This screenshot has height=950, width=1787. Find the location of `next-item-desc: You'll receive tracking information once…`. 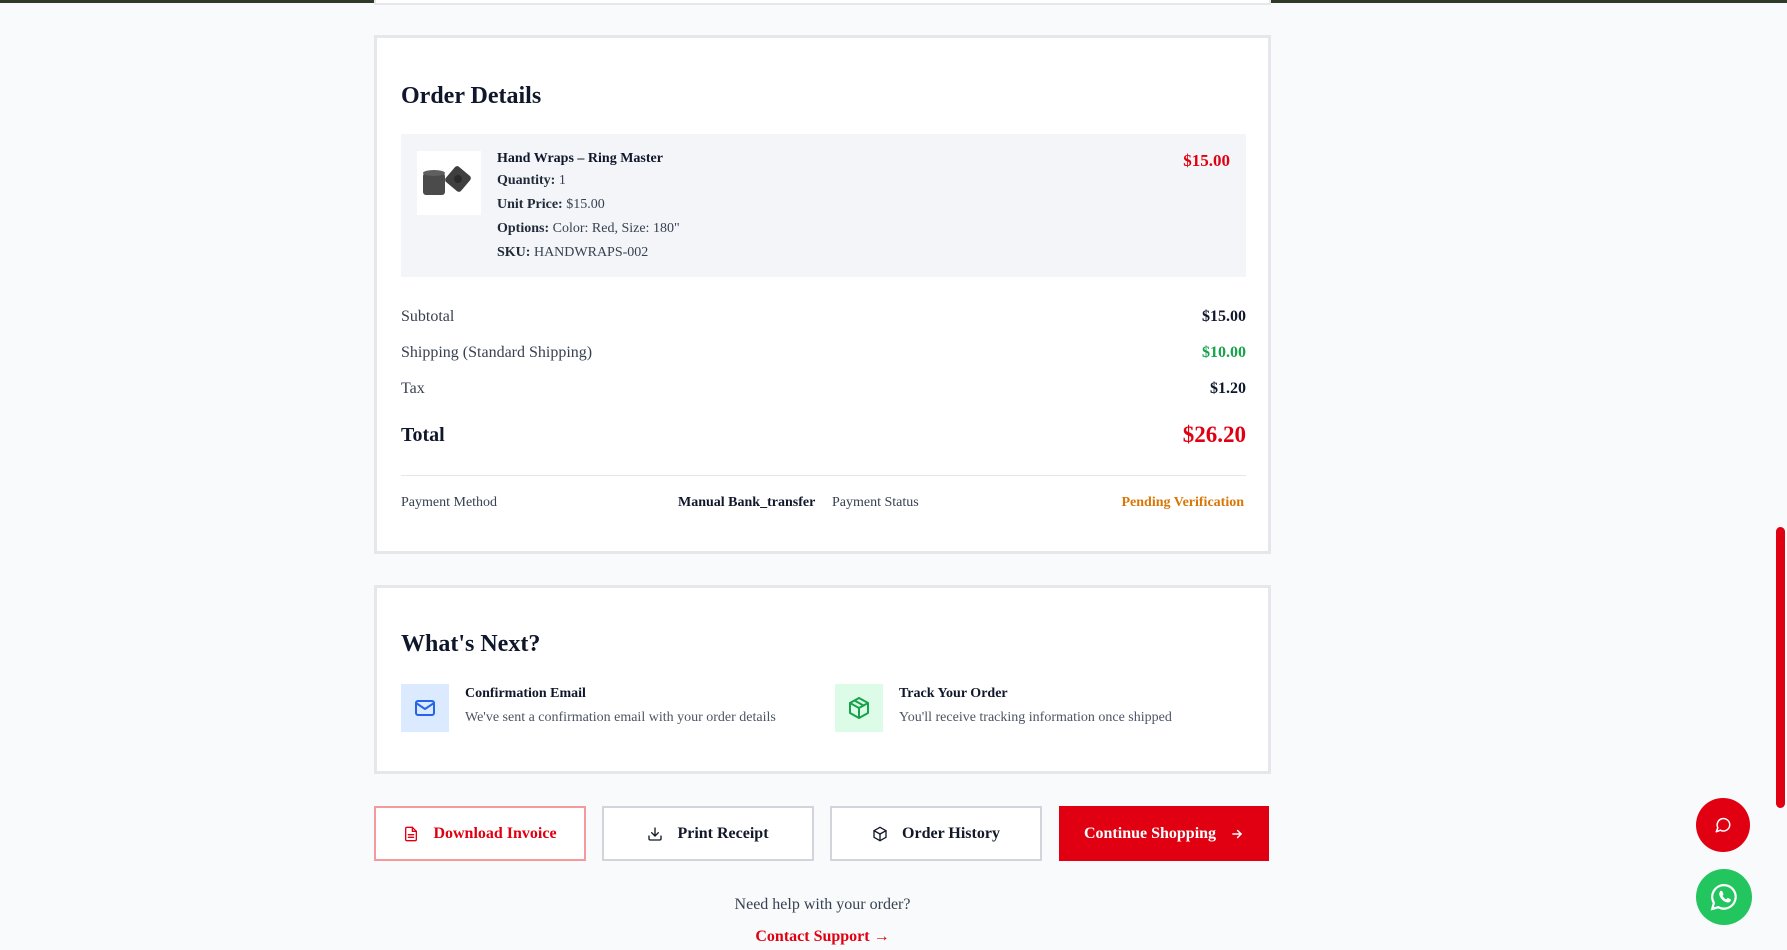

next-item-desc: You'll receive tracking information once… is located at coordinates (1035, 717).